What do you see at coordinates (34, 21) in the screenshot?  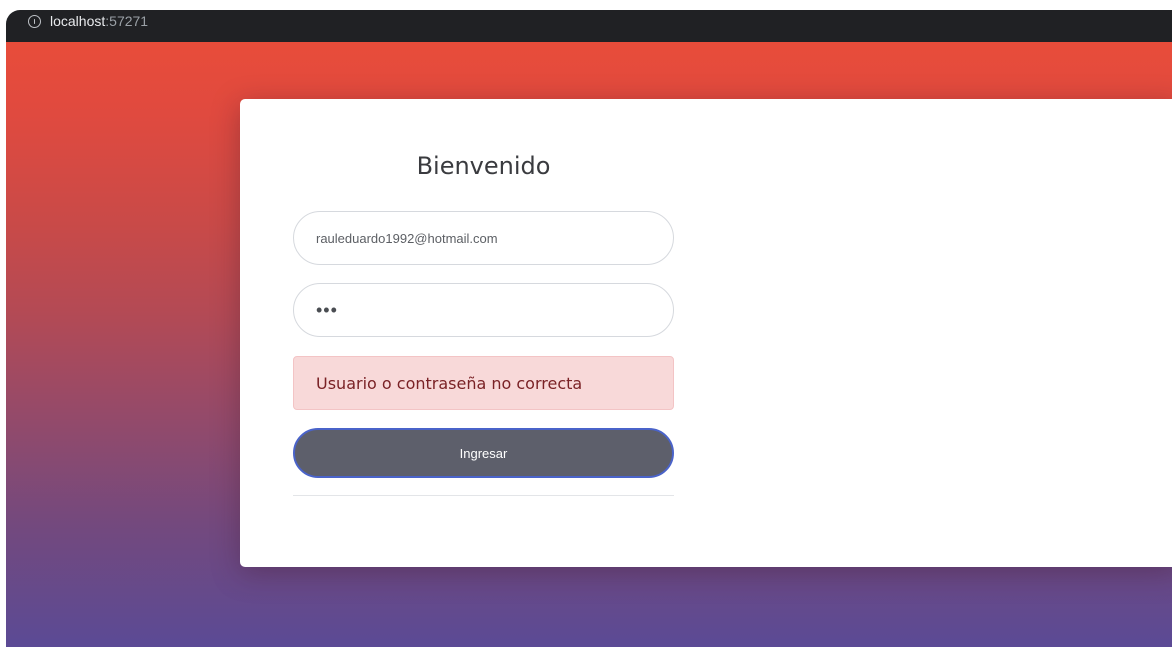 I see `info-icon` at bounding box center [34, 21].